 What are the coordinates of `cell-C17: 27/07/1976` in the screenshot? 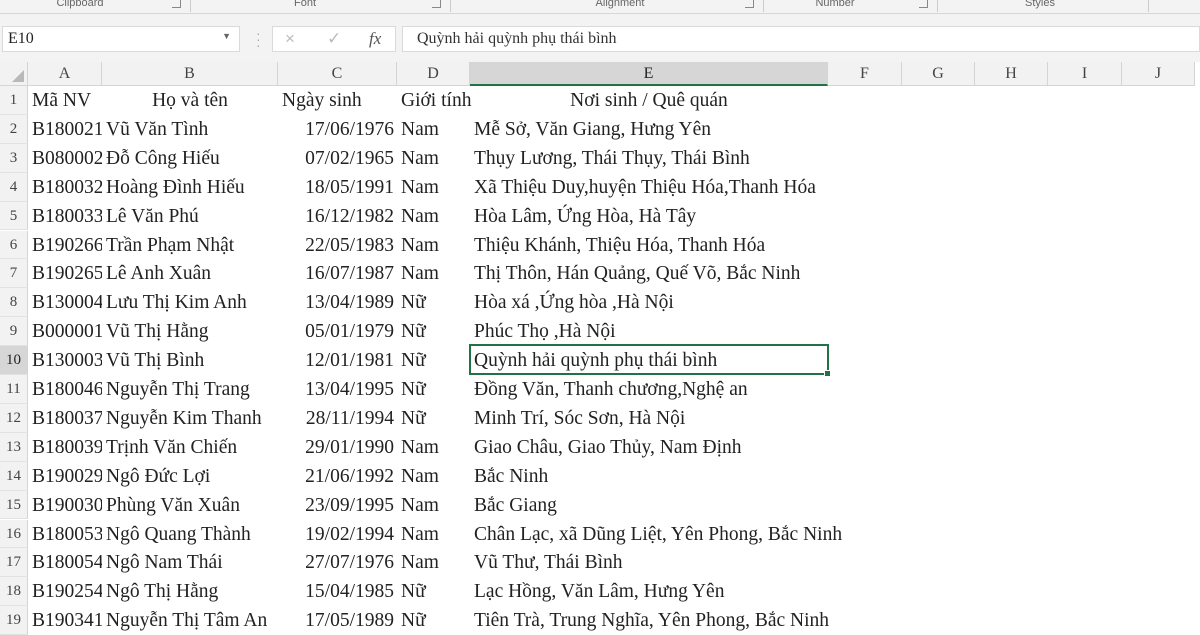 It's located at (337, 562).